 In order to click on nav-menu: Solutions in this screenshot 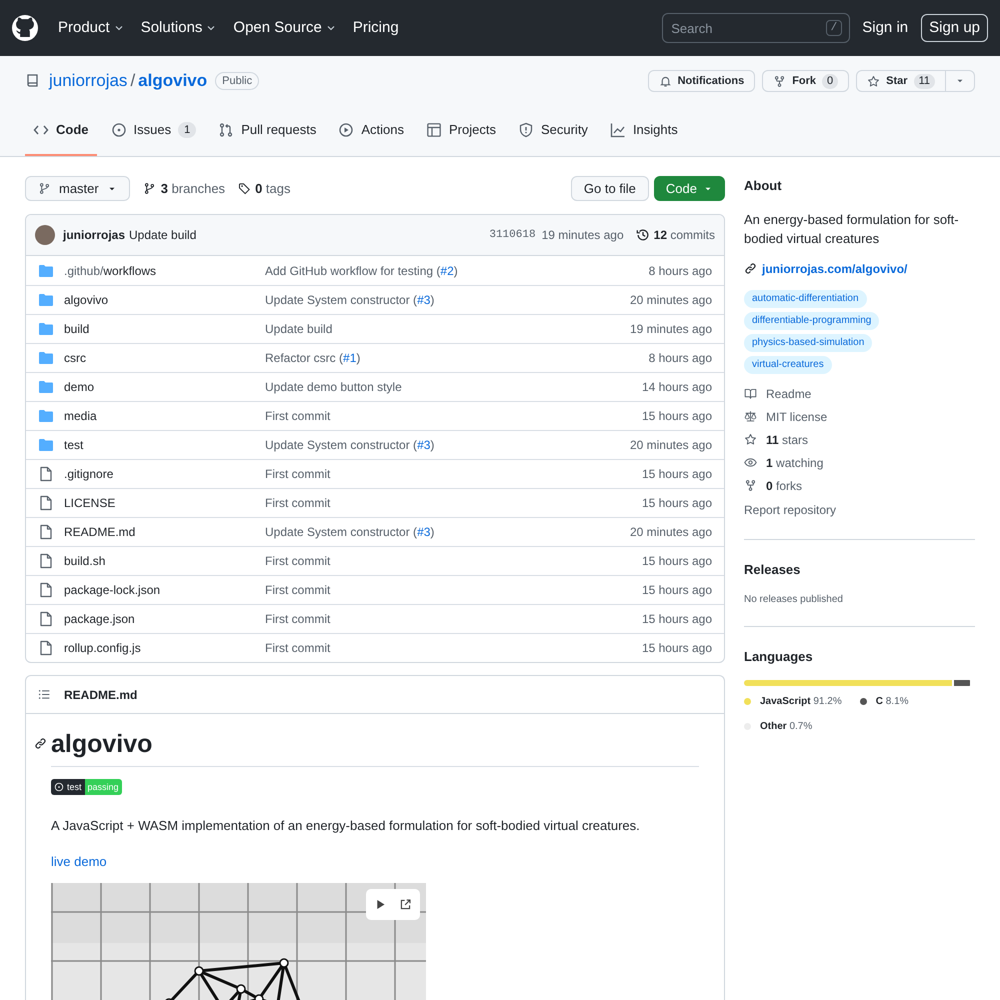, I will do `click(179, 28)`.